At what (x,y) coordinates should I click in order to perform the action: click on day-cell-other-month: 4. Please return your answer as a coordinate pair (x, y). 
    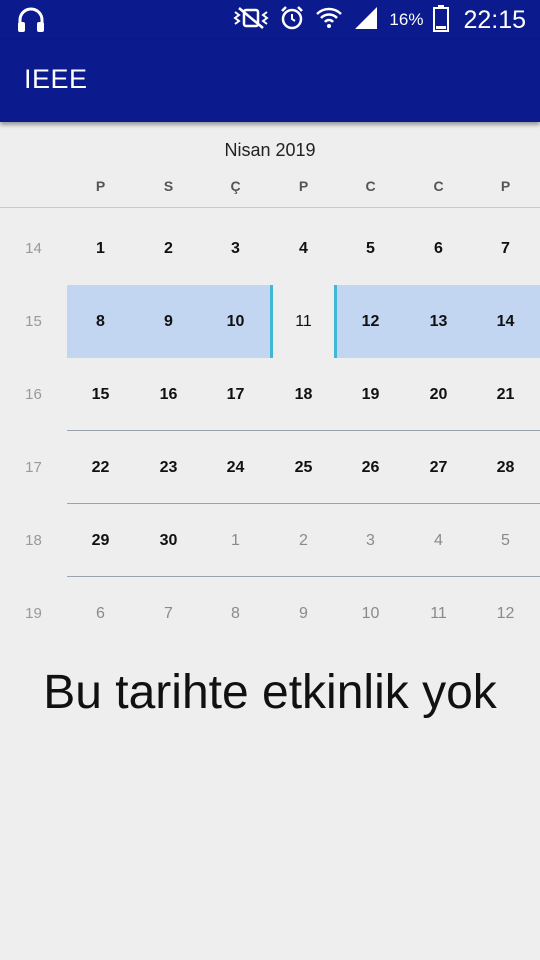
    Looking at the image, I should click on (438, 540).